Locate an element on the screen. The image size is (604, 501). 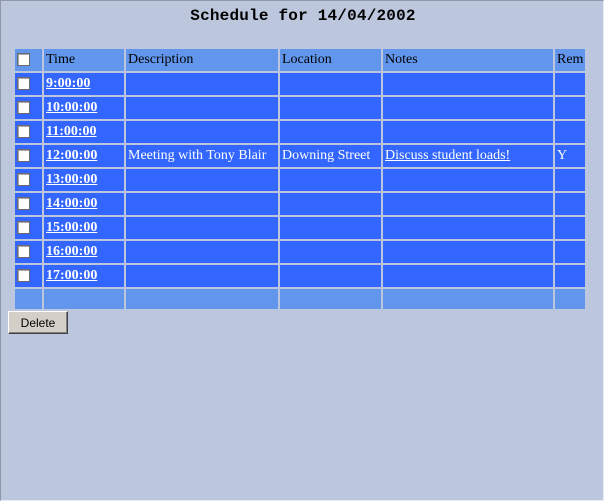
time-cell: 9:00:00 is located at coordinates (84, 84).